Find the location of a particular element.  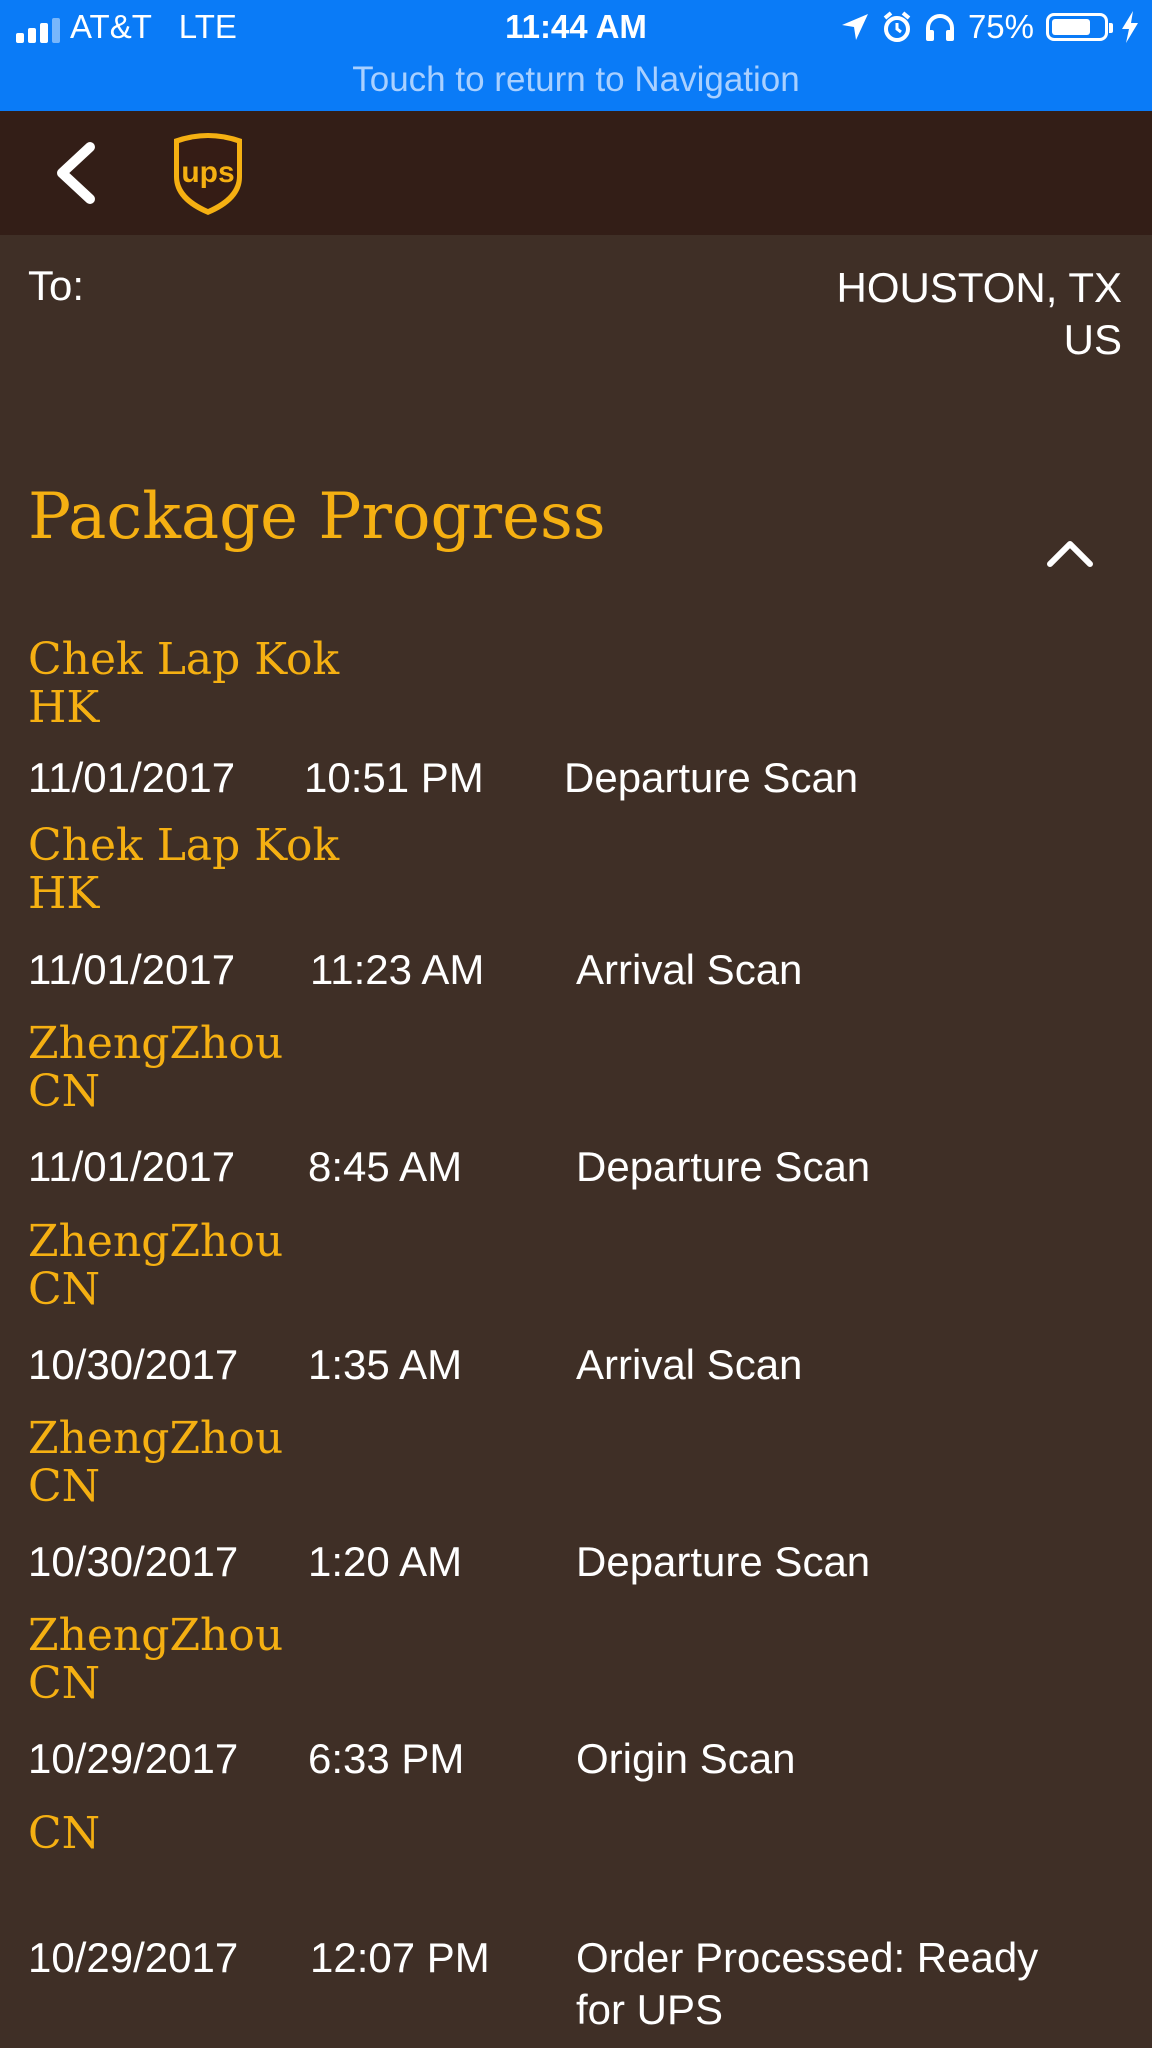

event-time: 6:33 PM is located at coordinates (386, 1758).